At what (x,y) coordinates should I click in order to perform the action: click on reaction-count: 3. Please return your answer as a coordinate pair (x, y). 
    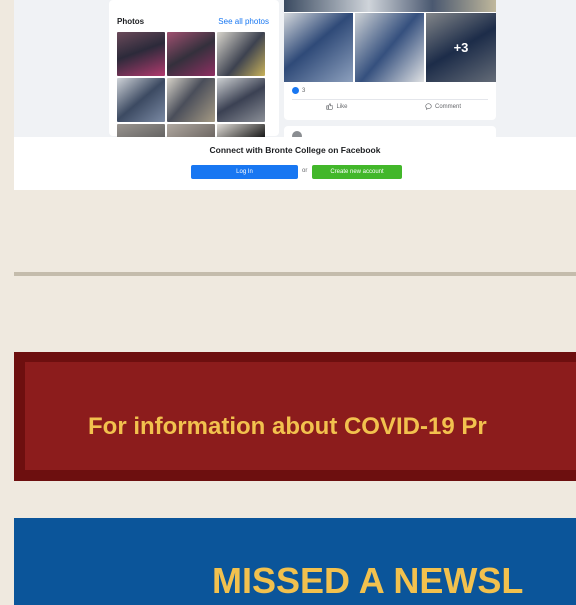
    Looking at the image, I should click on (304, 90).